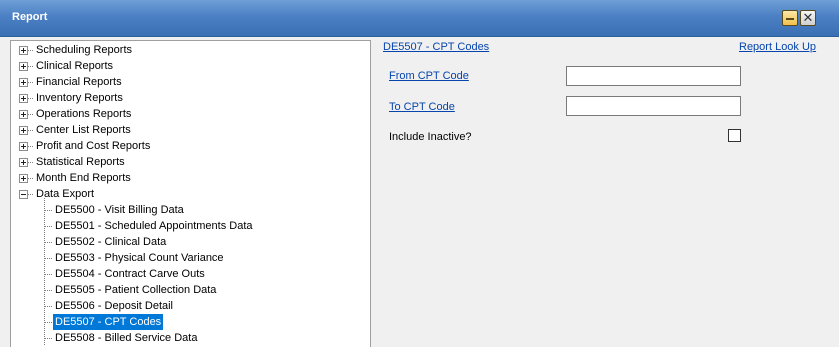  I want to click on tree-category-label: Profit and Cost Reports, so click(93, 146).